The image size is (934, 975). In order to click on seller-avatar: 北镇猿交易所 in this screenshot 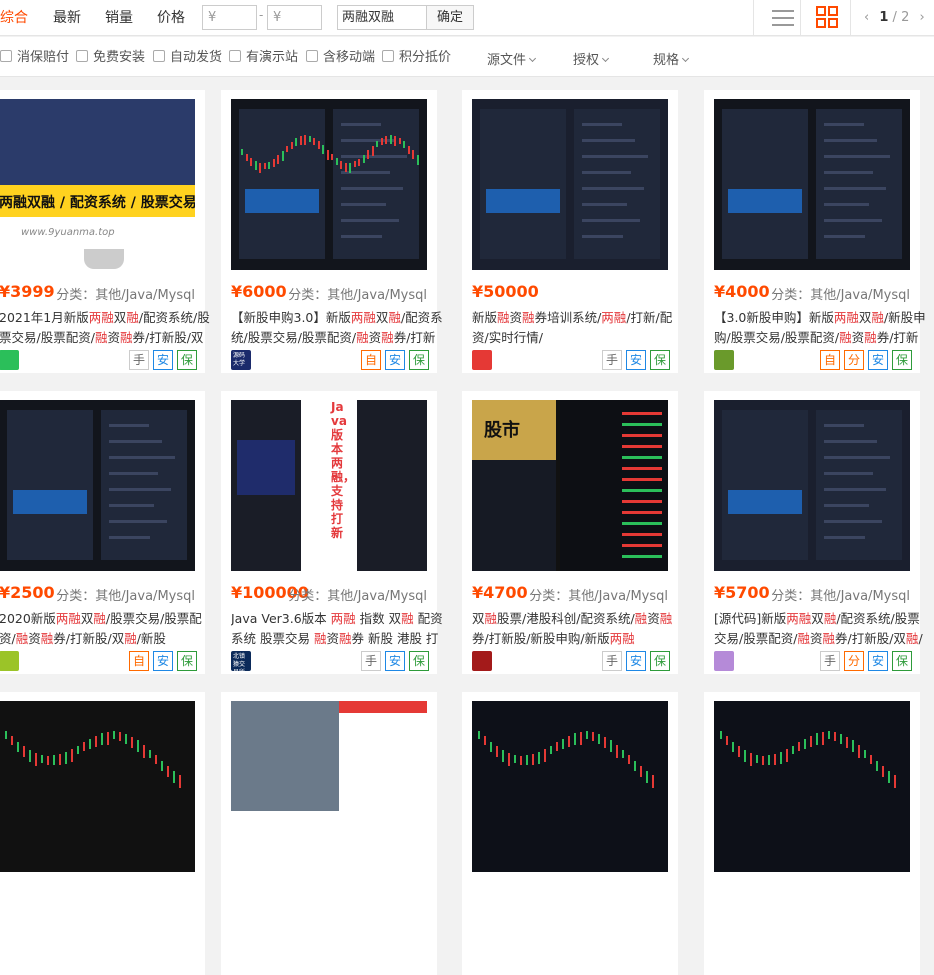, I will do `click(241, 661)`.